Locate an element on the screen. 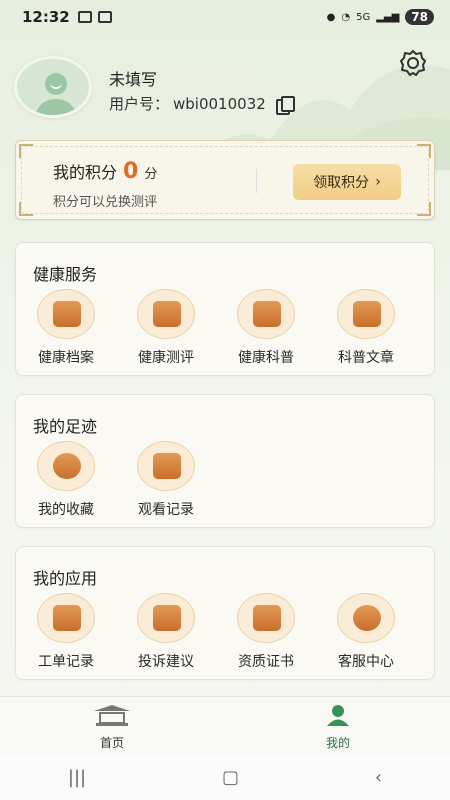 The width and height of the screenshot is (450, 800). grid-item-work-orders: 工单记录 is located at coordinates (66, 633).